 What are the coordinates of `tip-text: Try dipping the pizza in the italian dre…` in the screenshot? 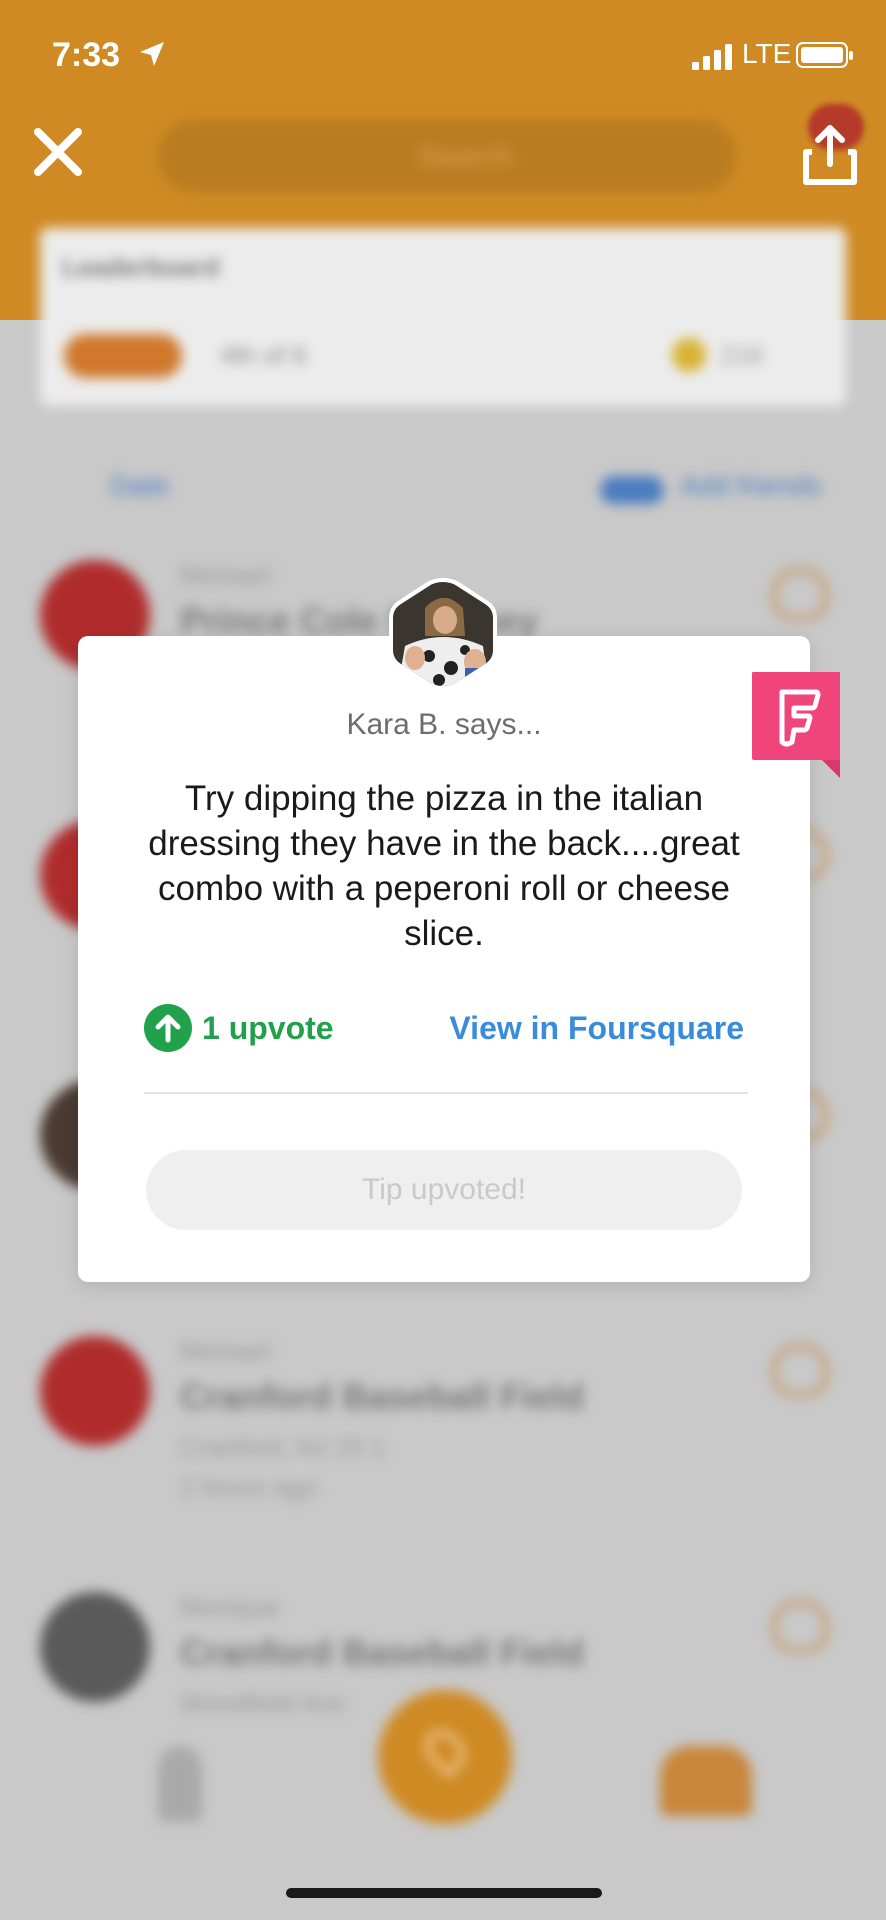 It's located at (444, 866).